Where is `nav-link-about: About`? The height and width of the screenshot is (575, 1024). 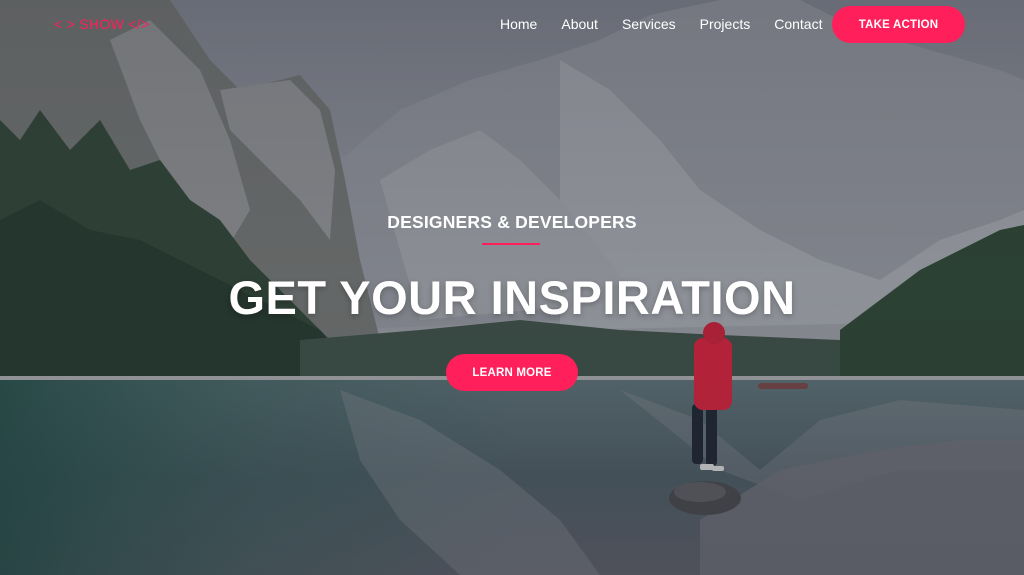
nav-link-about: About is located at coordinates (579, 24).